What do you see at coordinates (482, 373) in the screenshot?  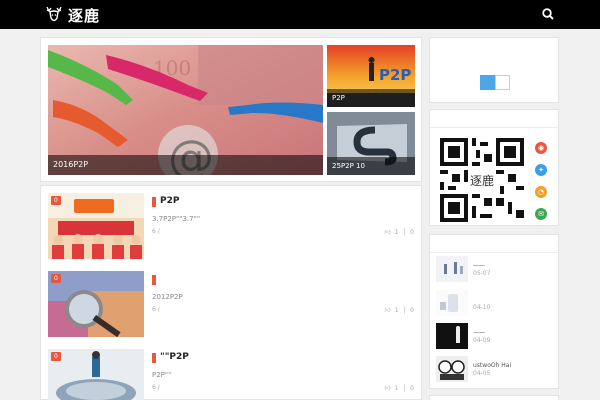 I see `recent-date: 04-05` at bounding box center [482, 373].